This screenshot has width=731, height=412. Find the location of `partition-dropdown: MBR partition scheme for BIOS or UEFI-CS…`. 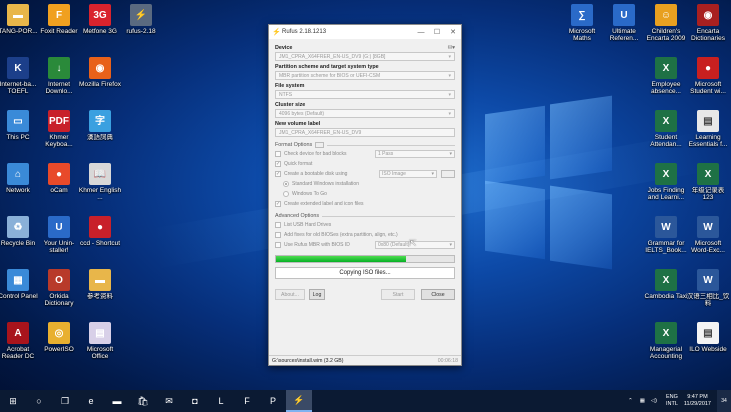

partition-dropdown: MBR partition scheme for BIOS or UEFI-CS… is located at coordinates (365, 75).